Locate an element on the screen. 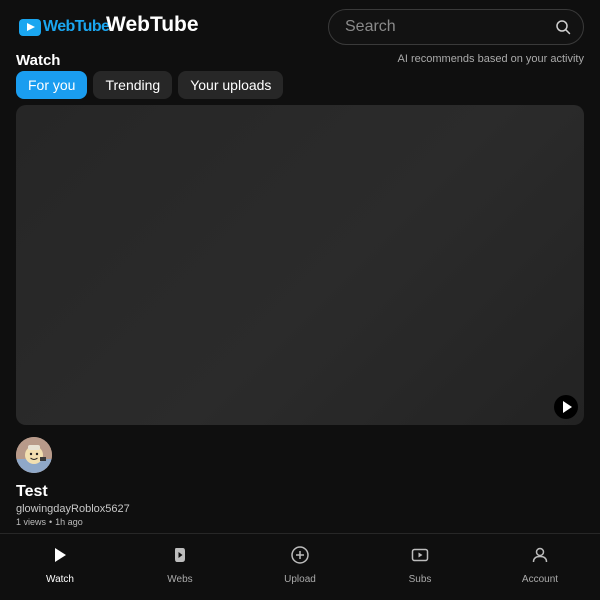  nav-subs: Subs is located at coordinates (420, 567).